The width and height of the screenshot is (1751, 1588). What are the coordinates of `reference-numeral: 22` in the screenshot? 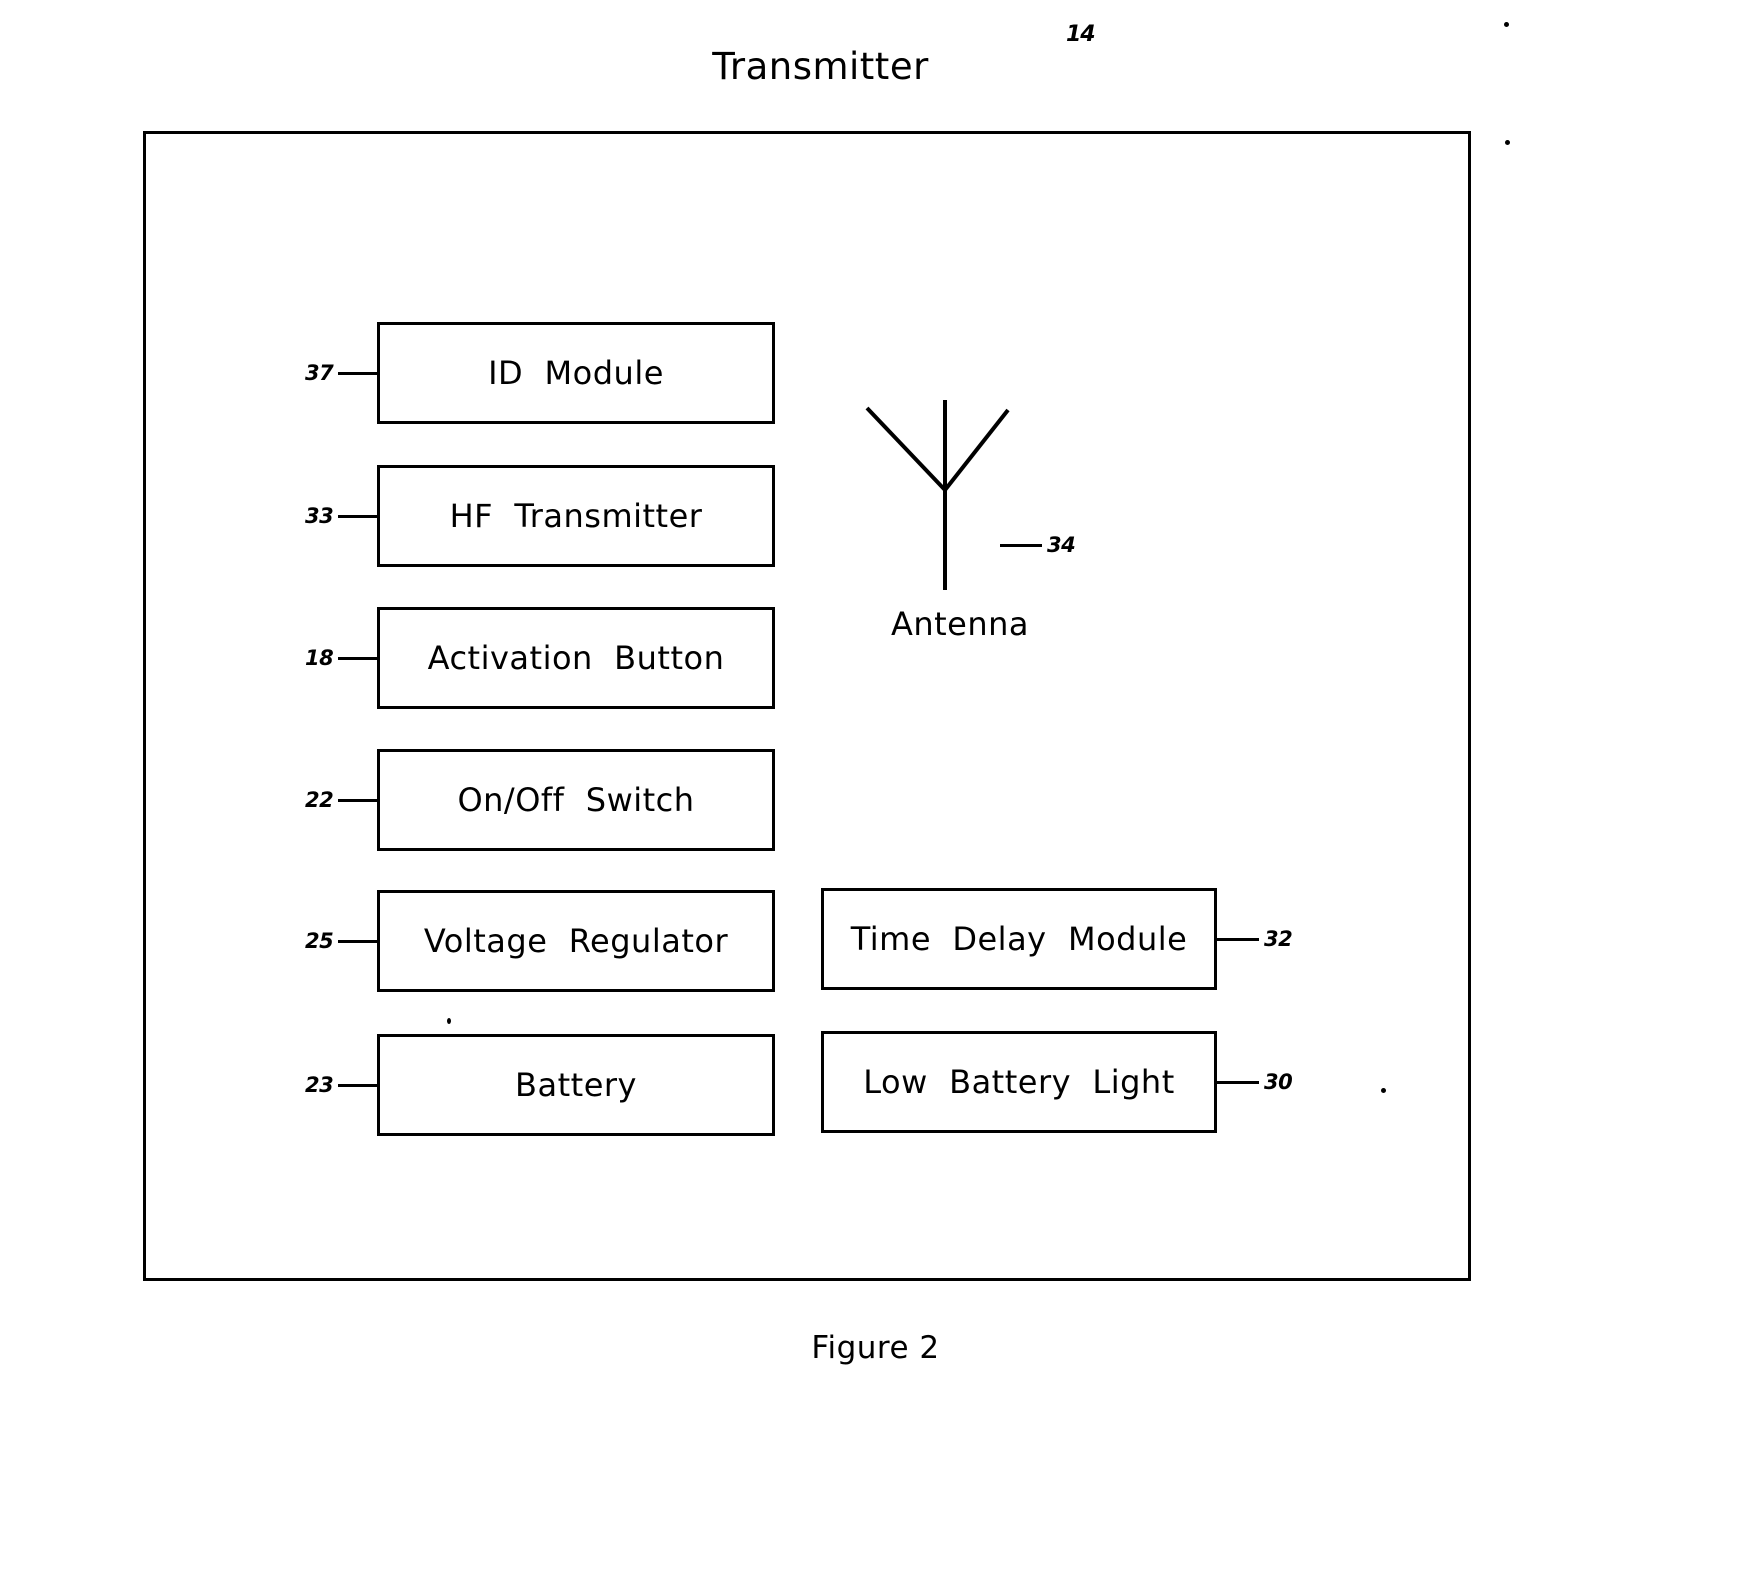 It's located at (319, 799).